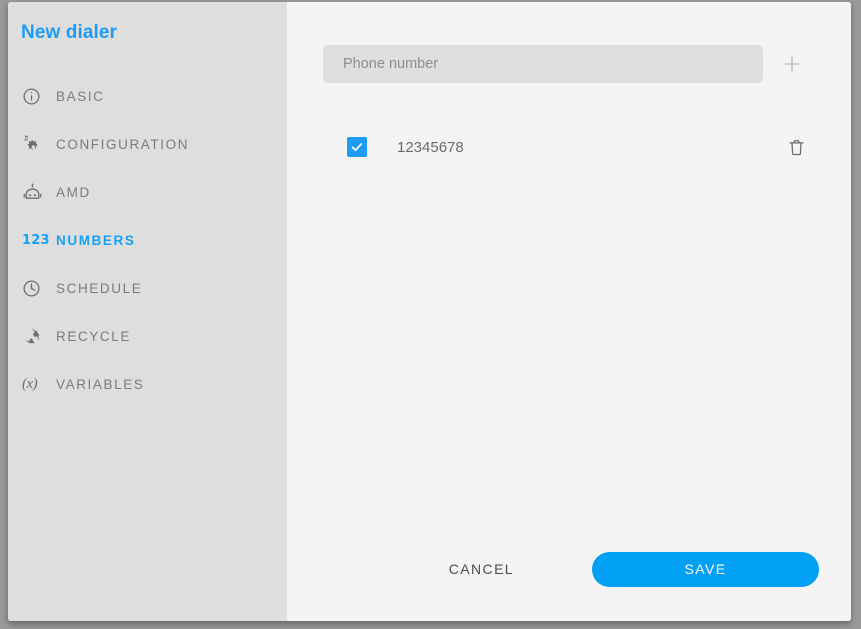 The image size is (861, 629). Describe the element at coordinates (481, 569) in the screenshot. I see `cancel-button: CANCEL` at that location.